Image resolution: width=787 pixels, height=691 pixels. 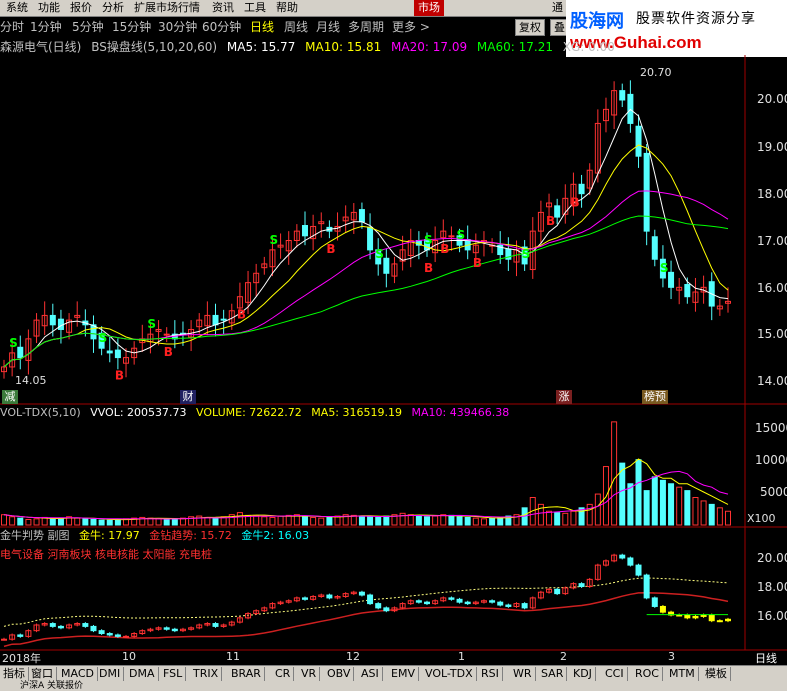 What do you see at coordinates (131, 27) in the screenshot?
I see `period-15min: 15分钟` at bounding box center [131, 27].